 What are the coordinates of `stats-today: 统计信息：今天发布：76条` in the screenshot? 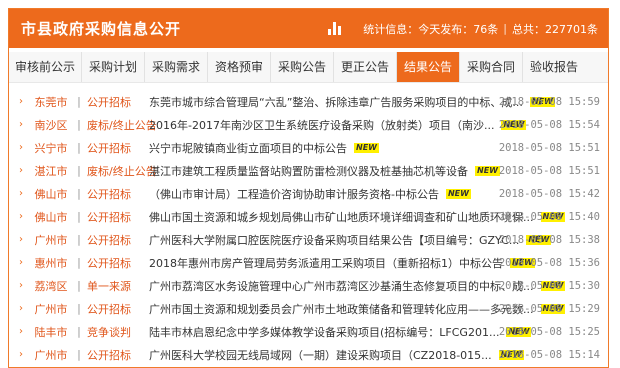 It's located at (431, 29).